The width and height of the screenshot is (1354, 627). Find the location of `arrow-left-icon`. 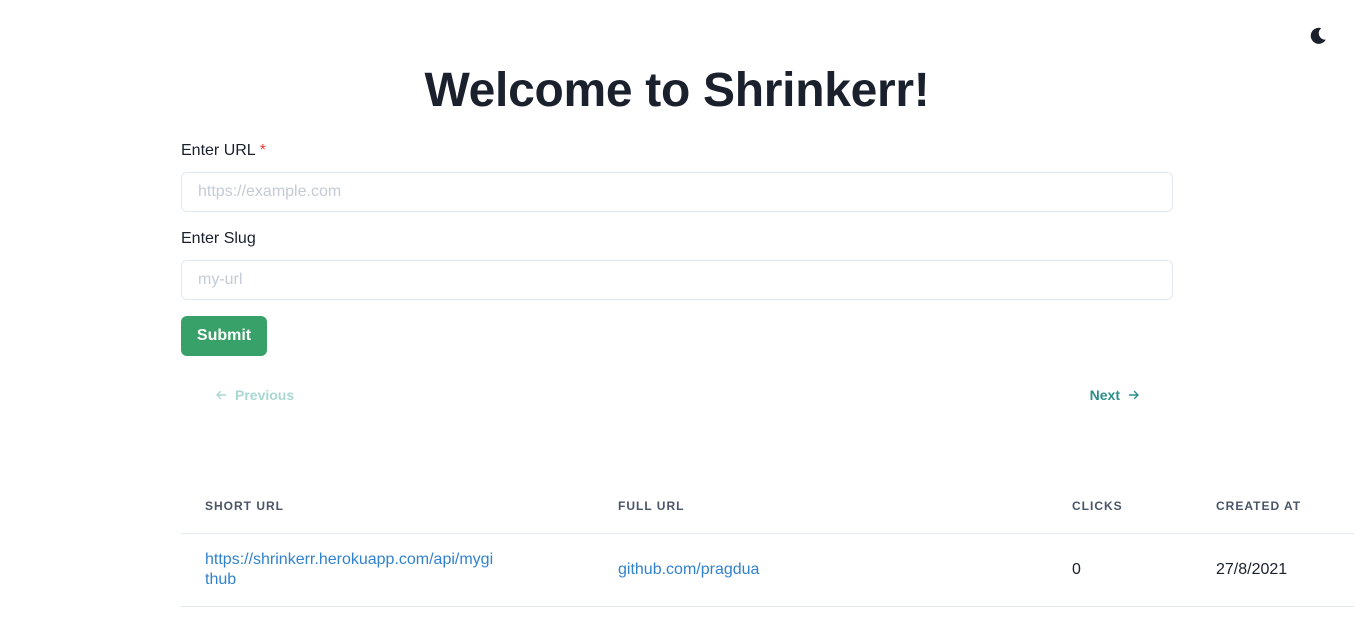

arrow-left-icon is located at coordinates (221, 395).